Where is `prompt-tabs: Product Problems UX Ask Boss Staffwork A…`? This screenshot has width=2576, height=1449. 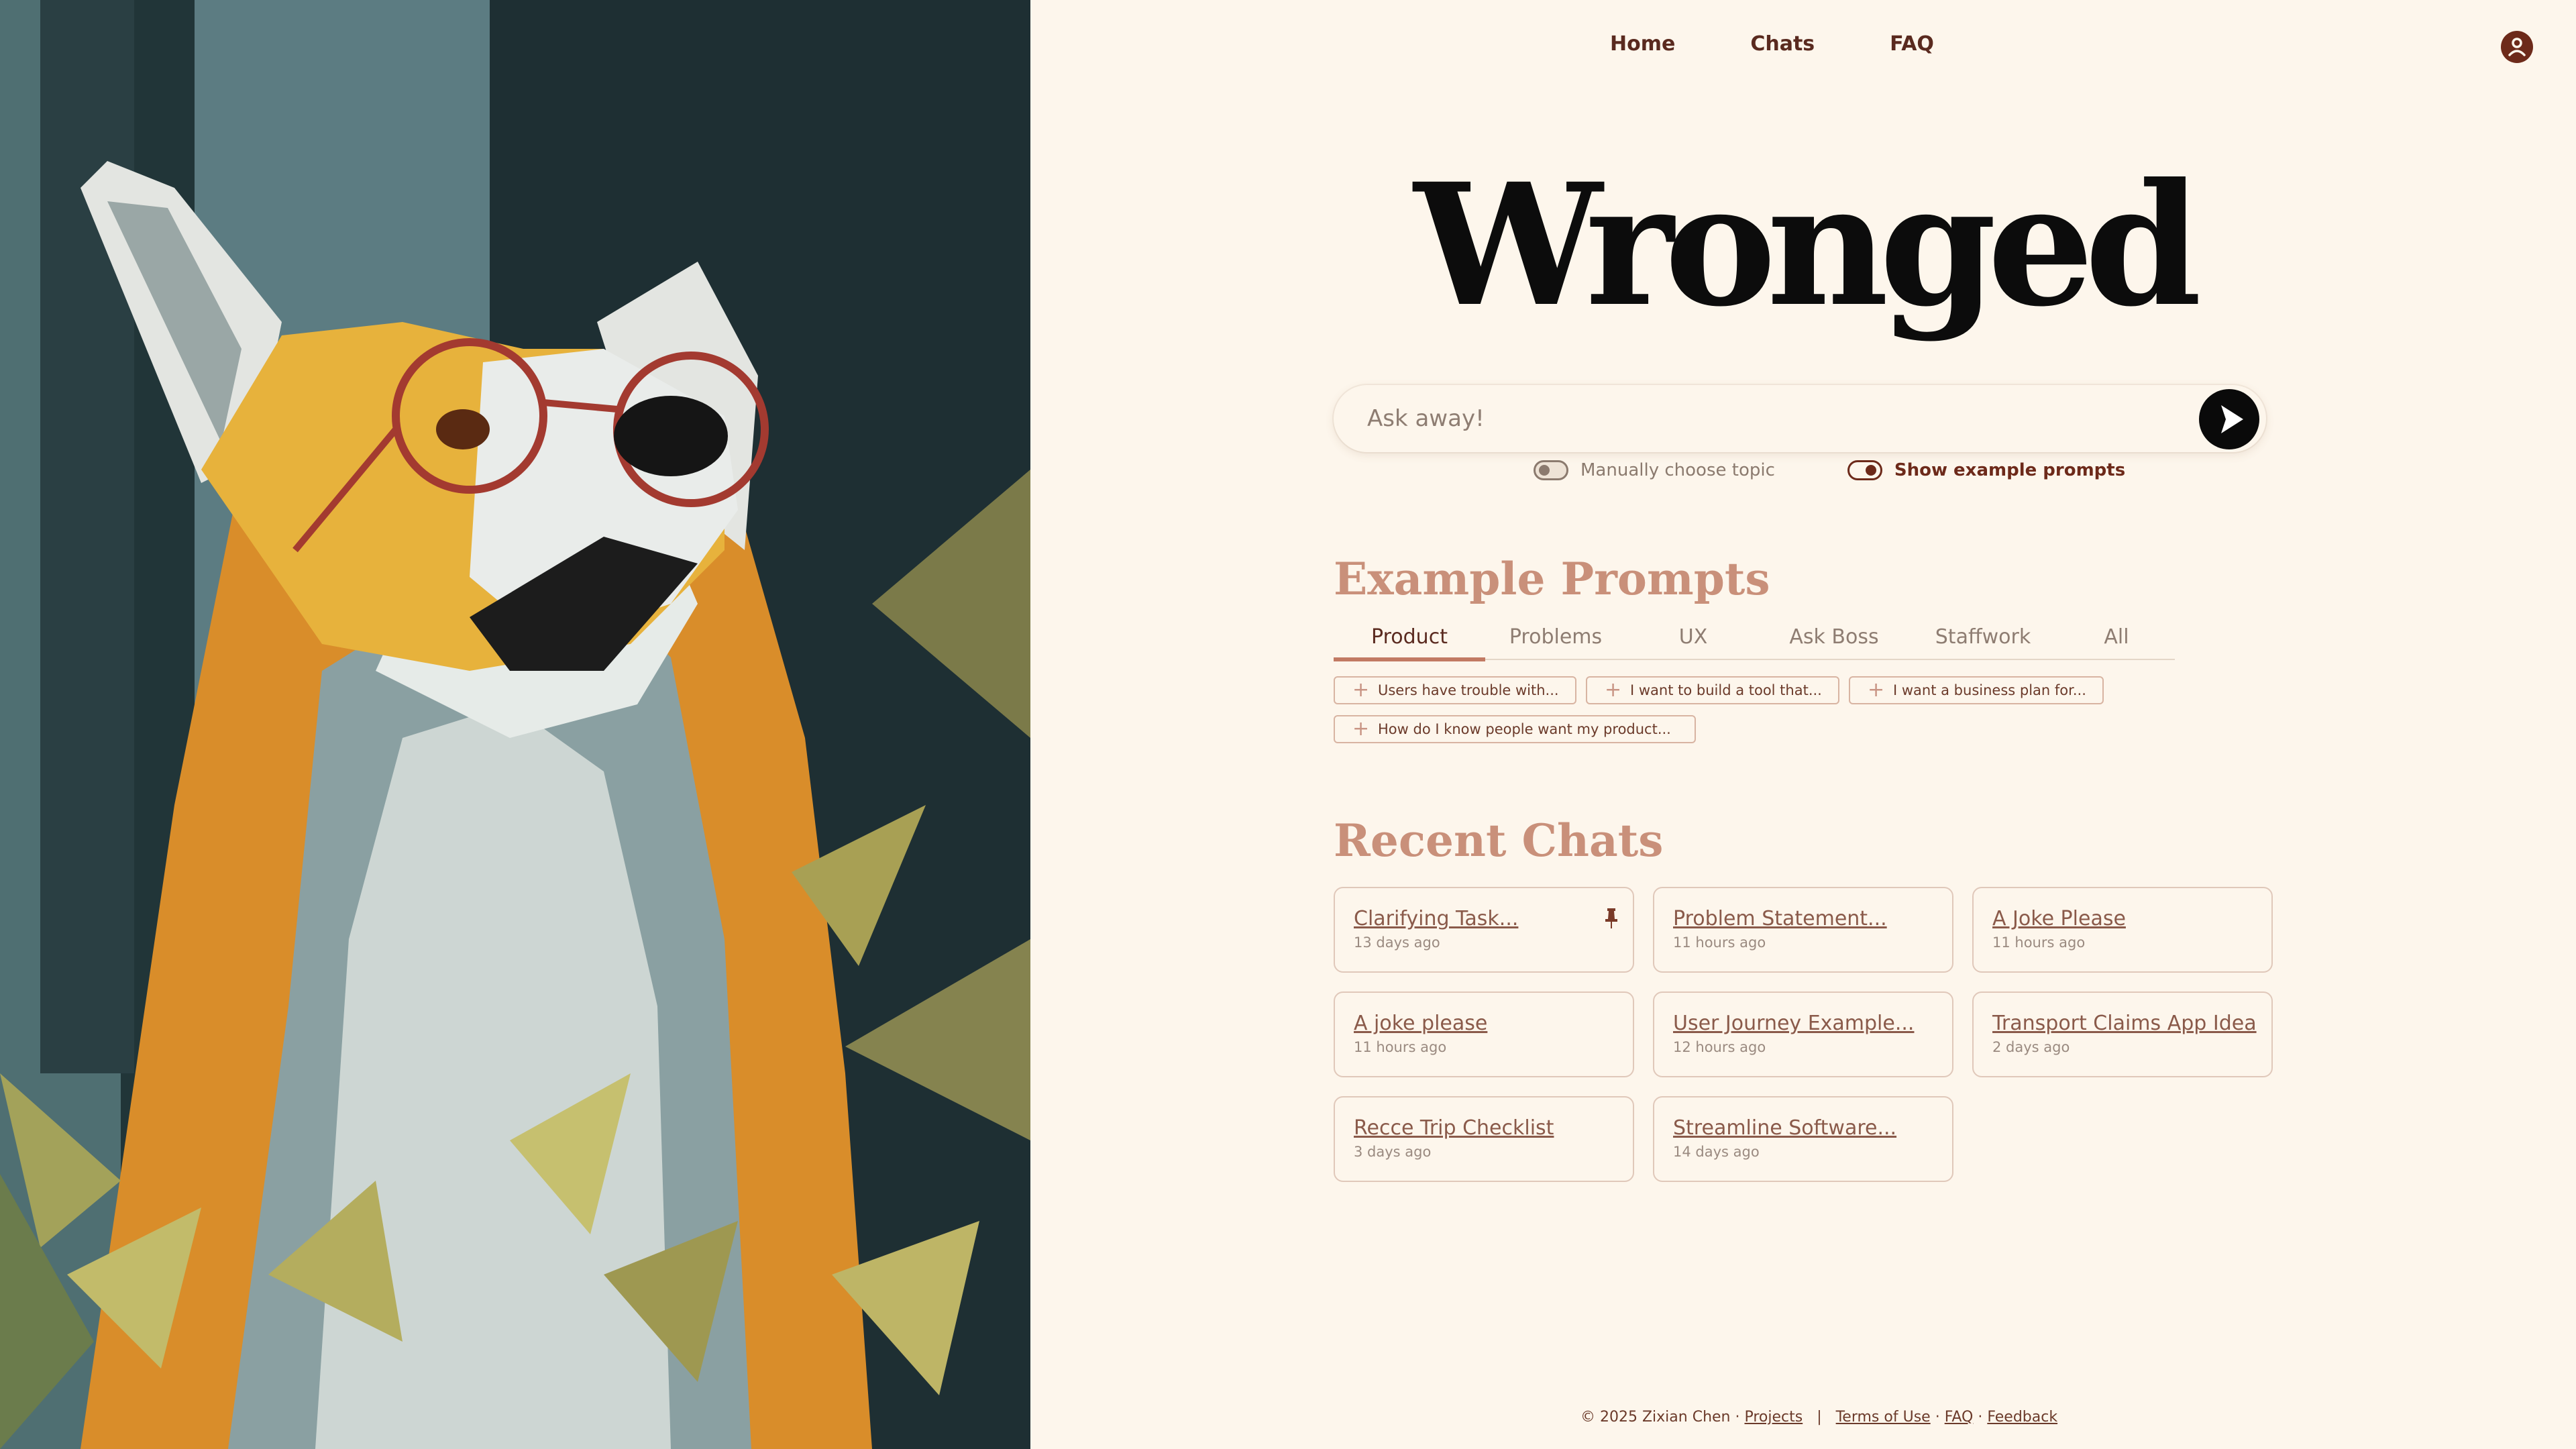
prompt-tabs: Product Problems UX Ask Boss Staffwork A… is located at coordinates (1754, 642).